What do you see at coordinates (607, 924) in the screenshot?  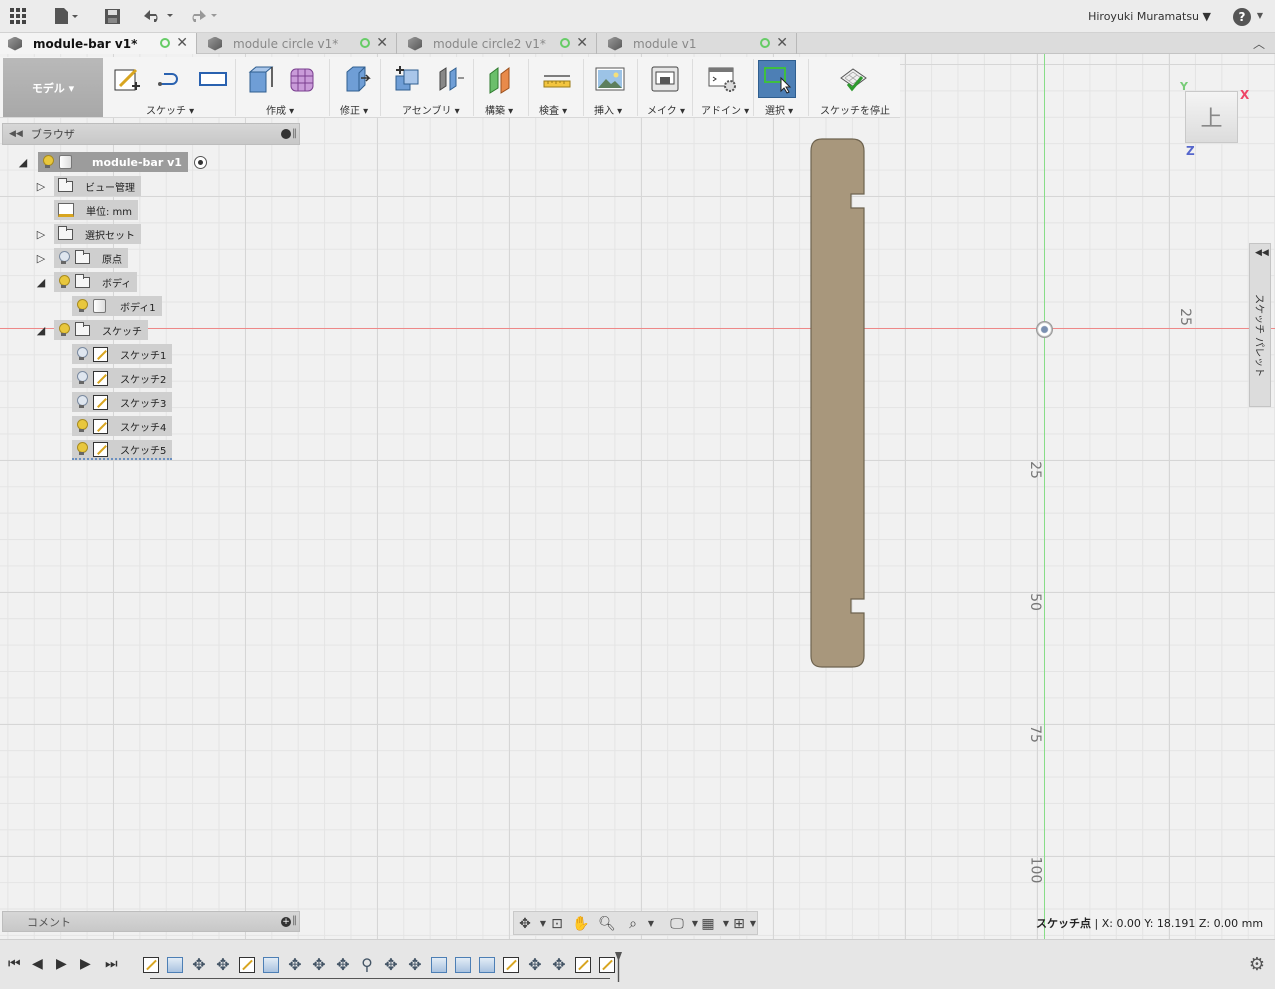 I see `zoom-icon: 🔍︎` at bounding box center [607, 924].